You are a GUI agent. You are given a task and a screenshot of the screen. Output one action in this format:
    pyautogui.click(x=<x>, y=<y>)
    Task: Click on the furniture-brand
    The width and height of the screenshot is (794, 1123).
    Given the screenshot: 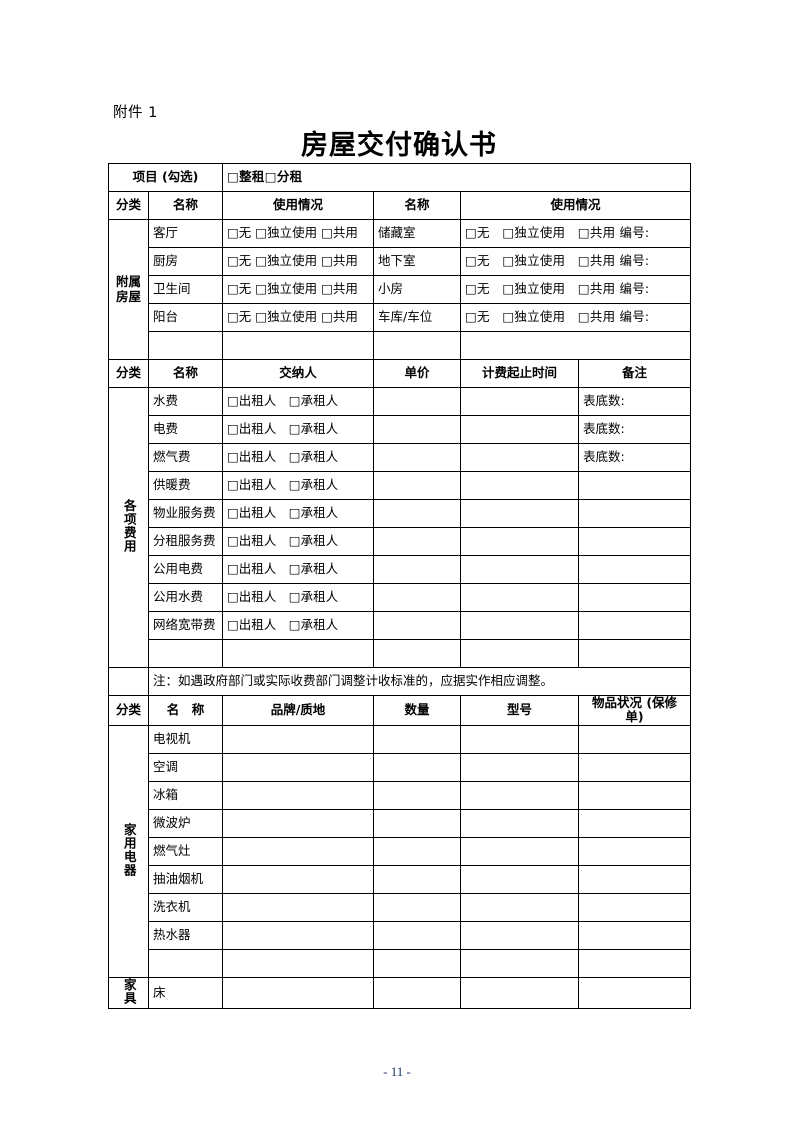 What is the action you would take?
    pyautogui.click(x=298, y=993)
    